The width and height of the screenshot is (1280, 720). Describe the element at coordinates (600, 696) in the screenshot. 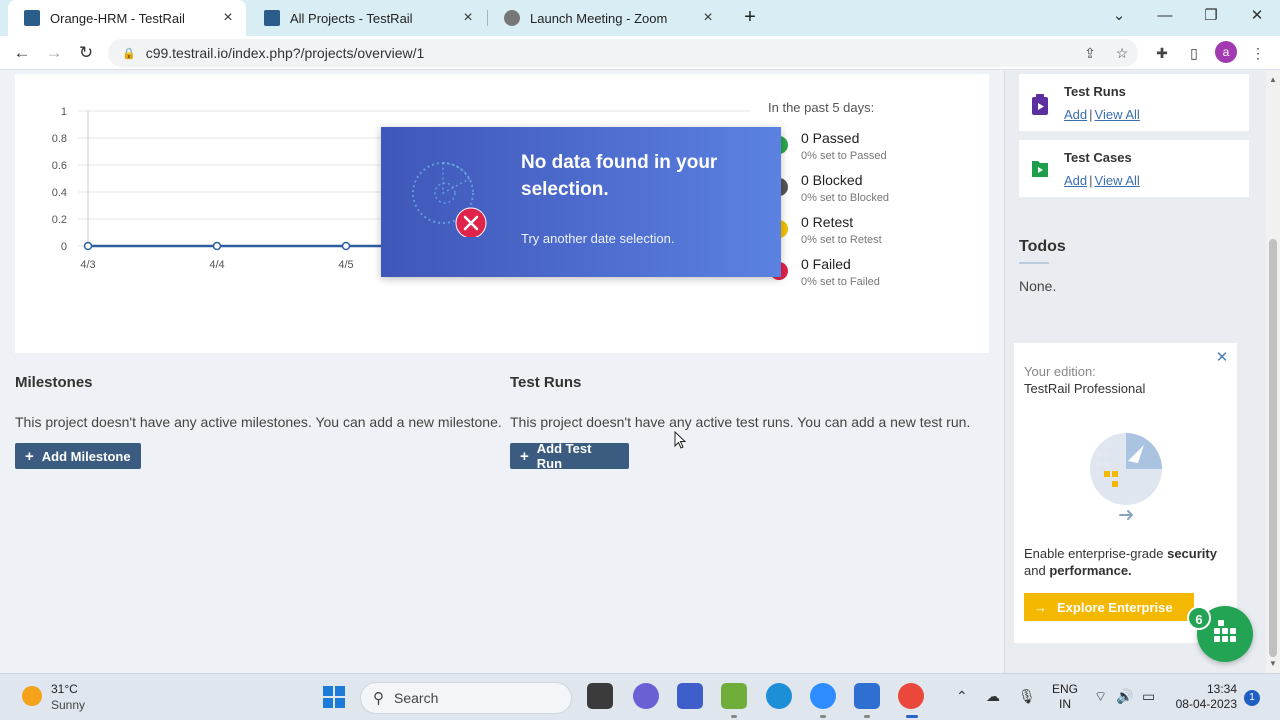

I see `file-explorer-icon` at that location.